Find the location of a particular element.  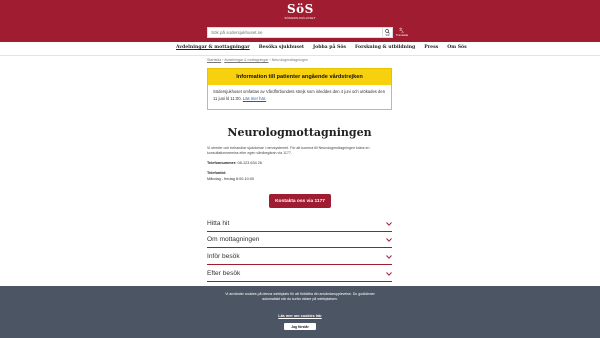

site-logo: SöS SÖDERSJUKHUSET is located at coordinates (299, 11).